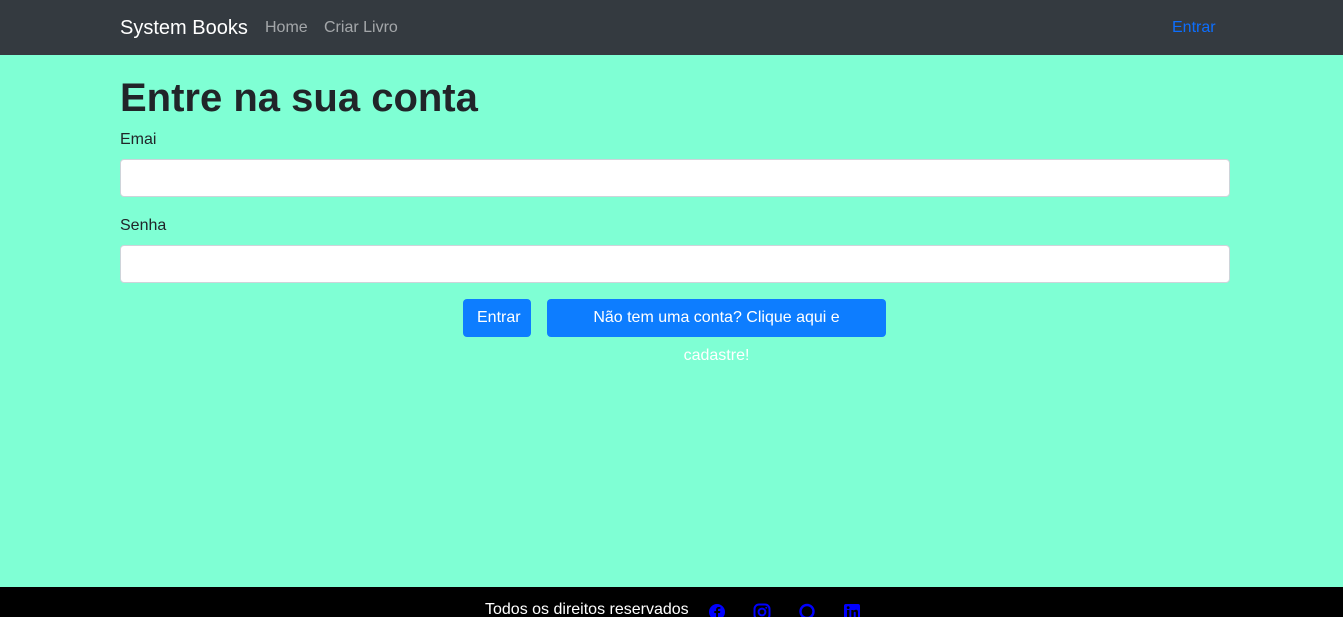 This screenshot has width=1343, height=617. I want to click on linkedin-icon, so click(852, 610).